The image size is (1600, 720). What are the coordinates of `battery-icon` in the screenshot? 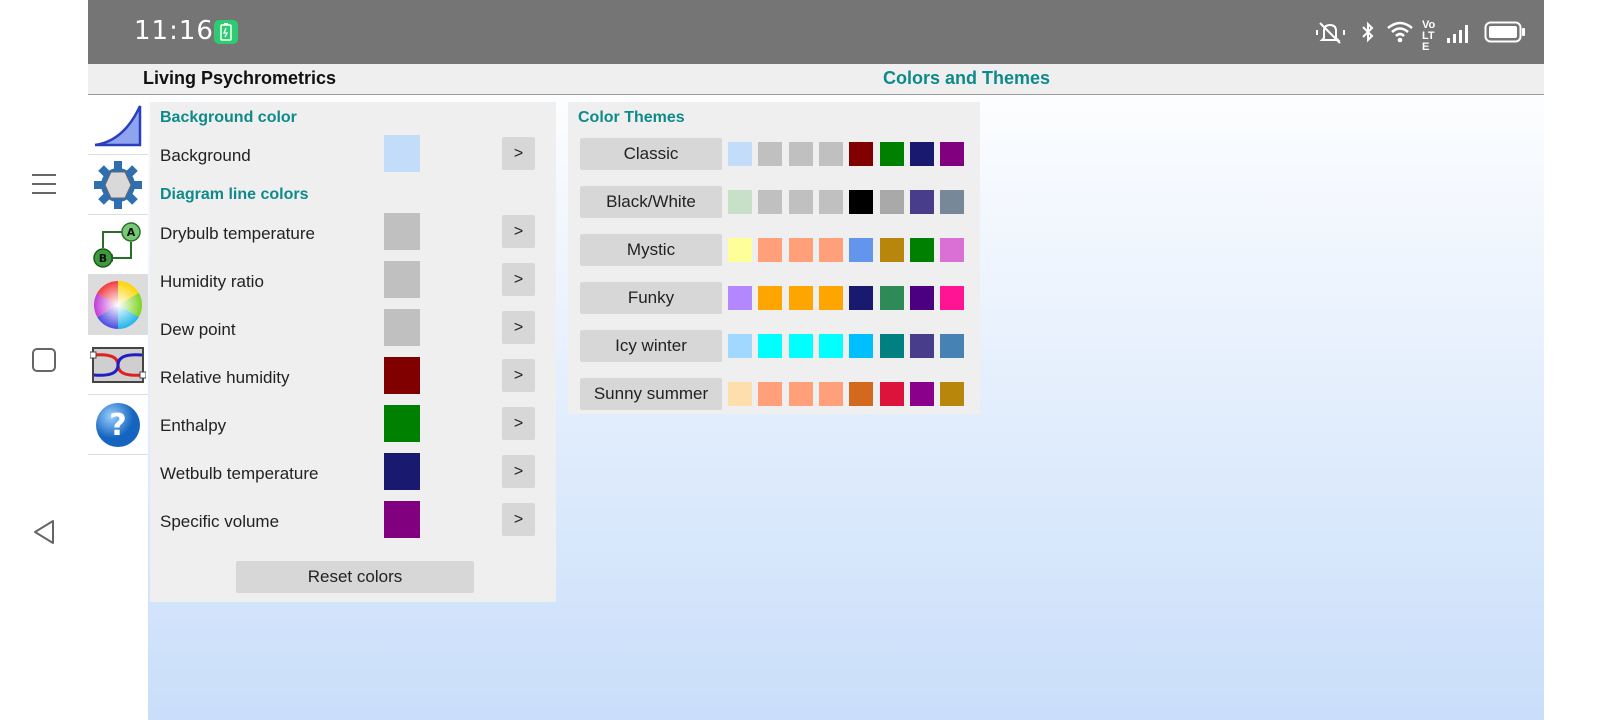 It's located at (1504, 32).